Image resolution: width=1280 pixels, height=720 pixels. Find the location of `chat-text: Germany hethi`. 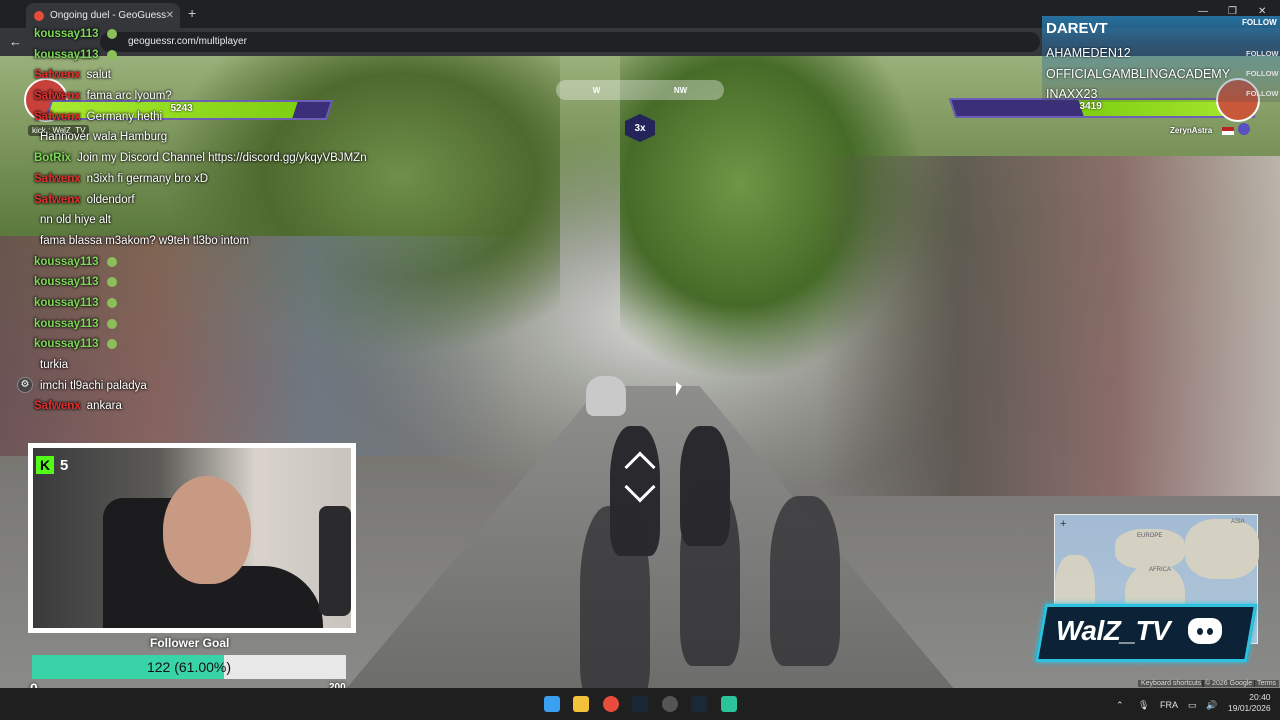

chat-text: Germany hethi is located at coordinates (124, 116).